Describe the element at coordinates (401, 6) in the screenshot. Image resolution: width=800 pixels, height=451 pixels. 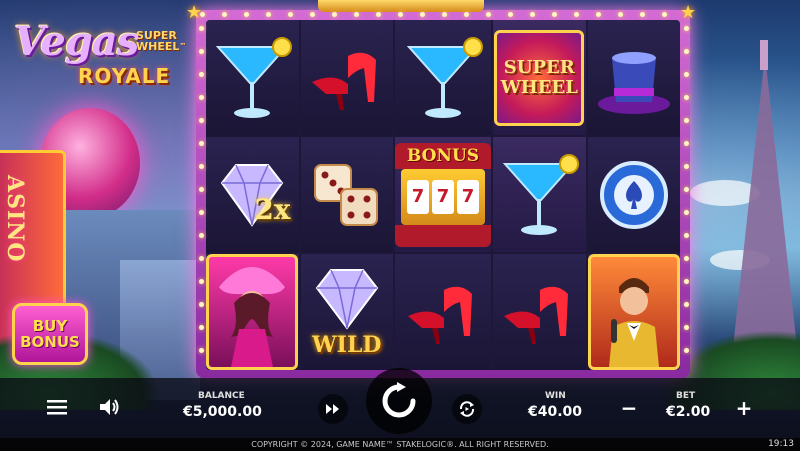
I see `reel-frame-crown` at that location.